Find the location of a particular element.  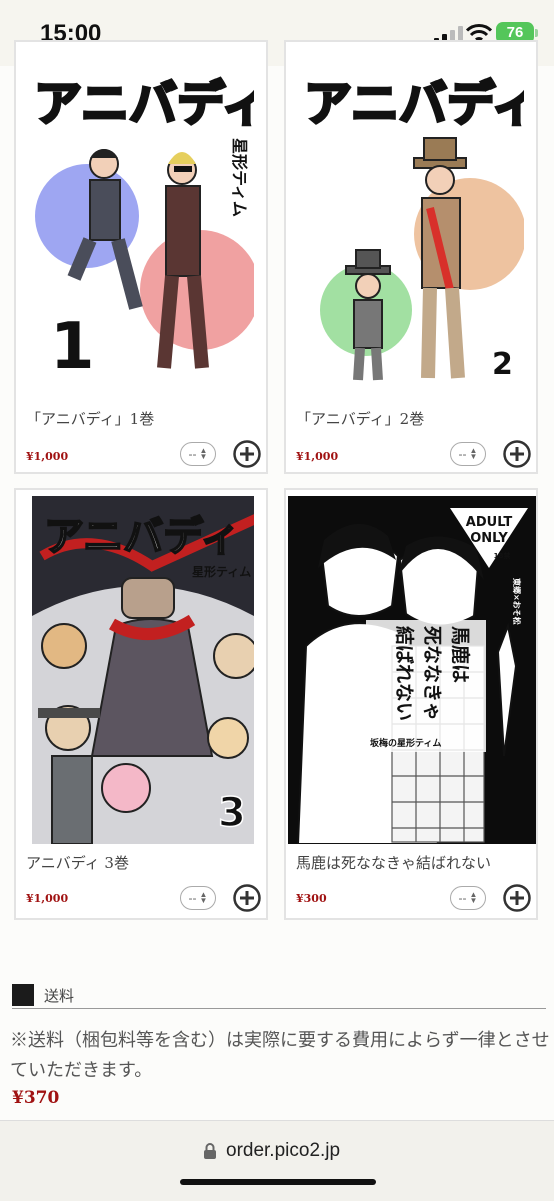

url-text: order.pico2.jp is located at coordinates (283, 1151).